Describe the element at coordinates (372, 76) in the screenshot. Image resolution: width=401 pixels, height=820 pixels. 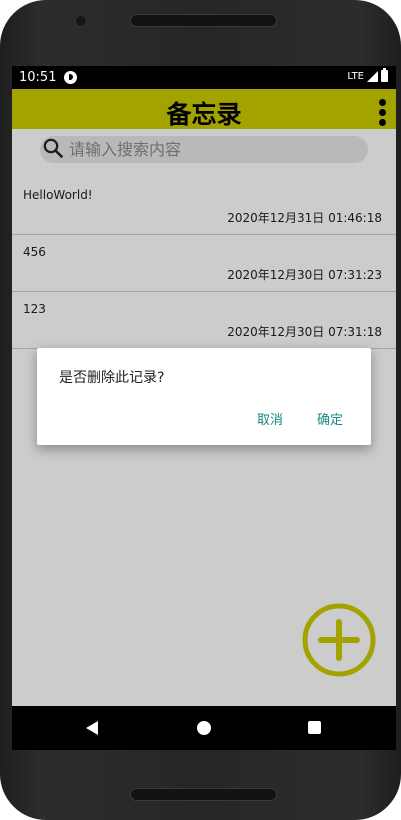
I see `signal-icon` at that location.